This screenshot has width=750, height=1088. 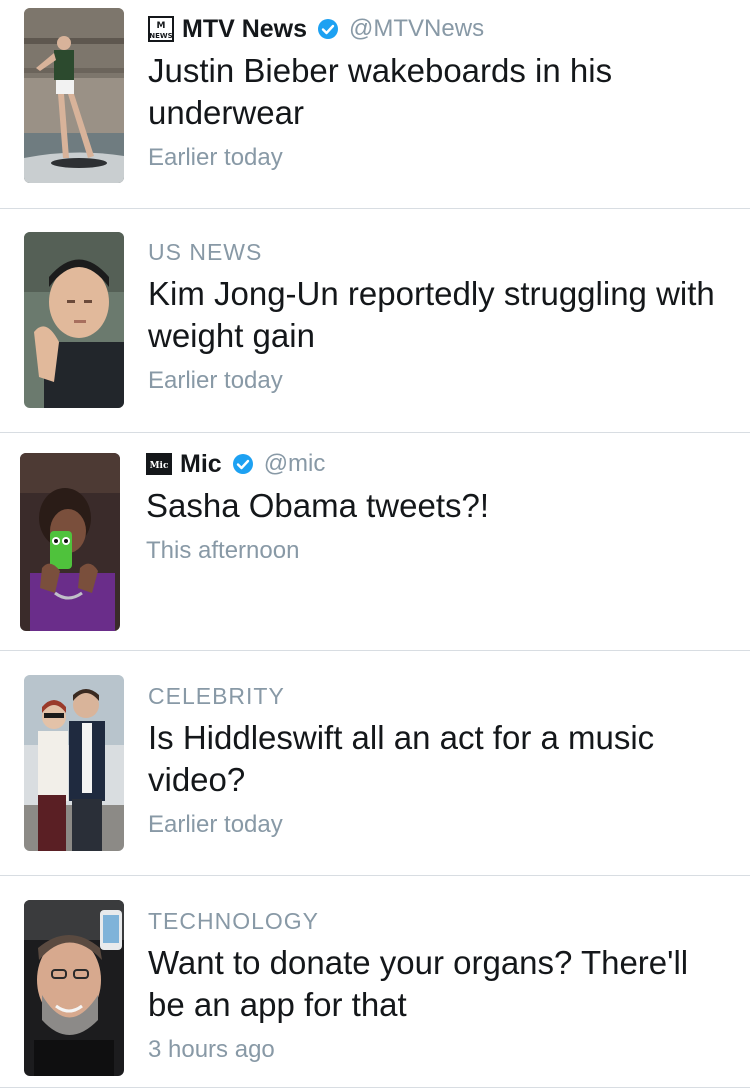 I want to click on category-label: TECHNOLOGY, so click(x=234, y=921).